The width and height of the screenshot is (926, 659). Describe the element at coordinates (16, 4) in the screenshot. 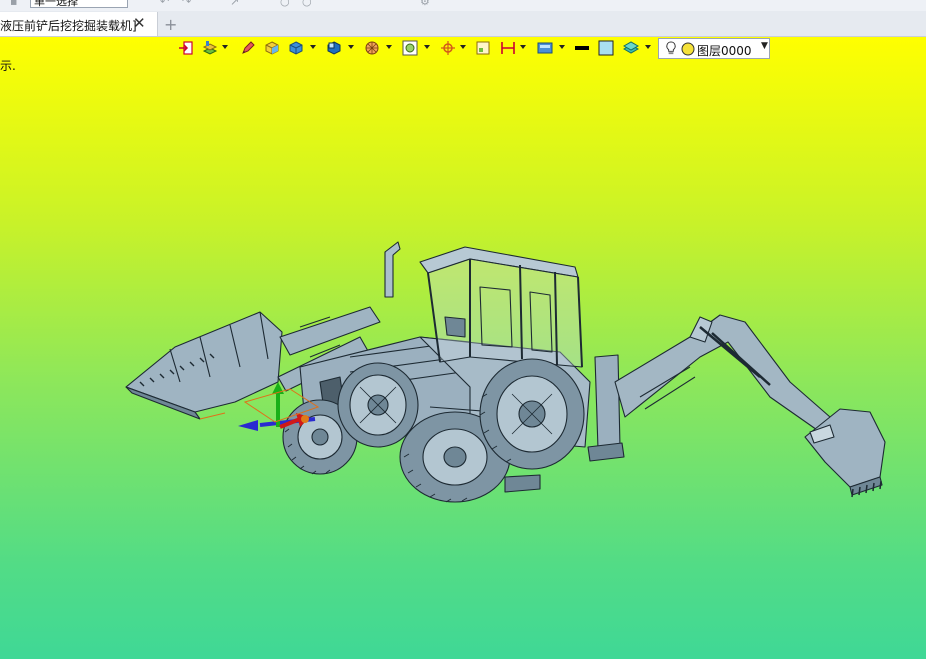

I see `file-icon: ▪` at that location.